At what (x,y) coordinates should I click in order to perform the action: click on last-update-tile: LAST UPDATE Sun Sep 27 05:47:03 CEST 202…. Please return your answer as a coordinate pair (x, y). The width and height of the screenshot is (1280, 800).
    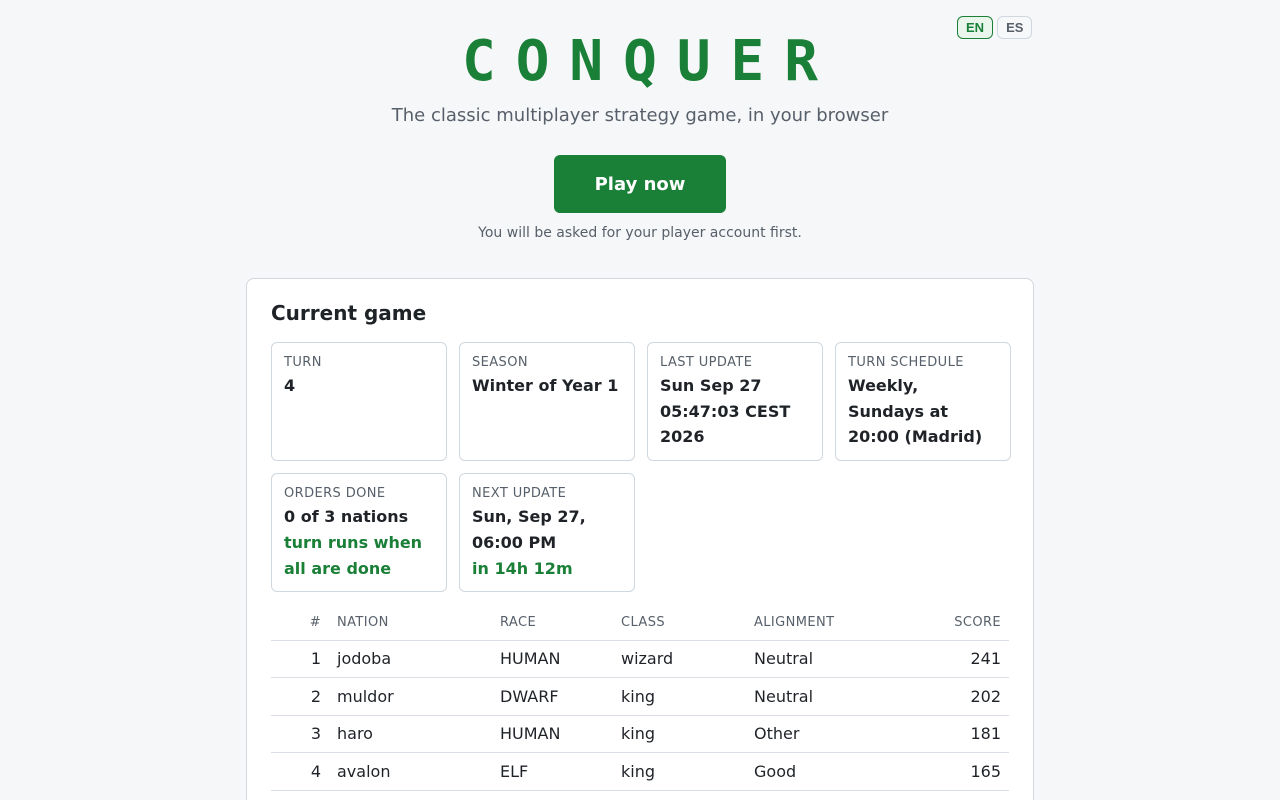
    Looking at the image, I should click on (735, 402).